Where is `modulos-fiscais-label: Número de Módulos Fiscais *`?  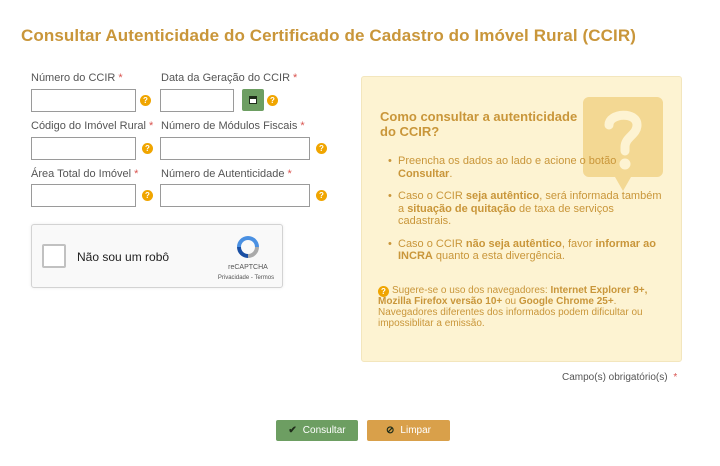
modulos-fiscais-label: Número de Módulos Fiscais * is located at coordinates (233, 126).